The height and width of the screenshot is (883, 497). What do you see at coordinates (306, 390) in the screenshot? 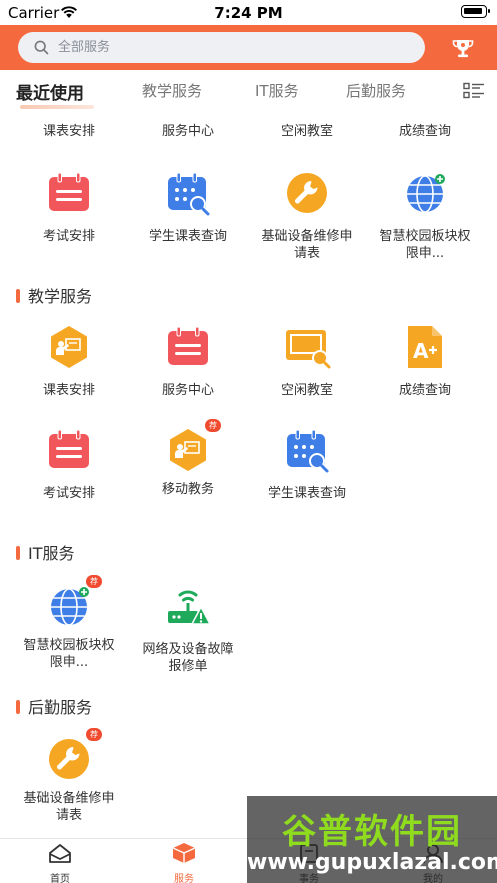
I see `service-item-label: 空闲教室` at bounding box center [306, 390].